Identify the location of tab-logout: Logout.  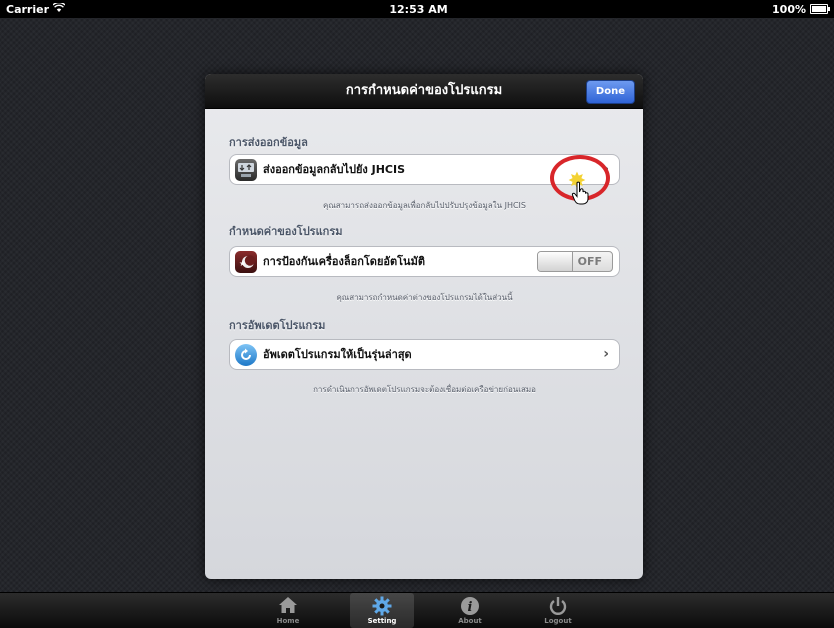
(558, 610).